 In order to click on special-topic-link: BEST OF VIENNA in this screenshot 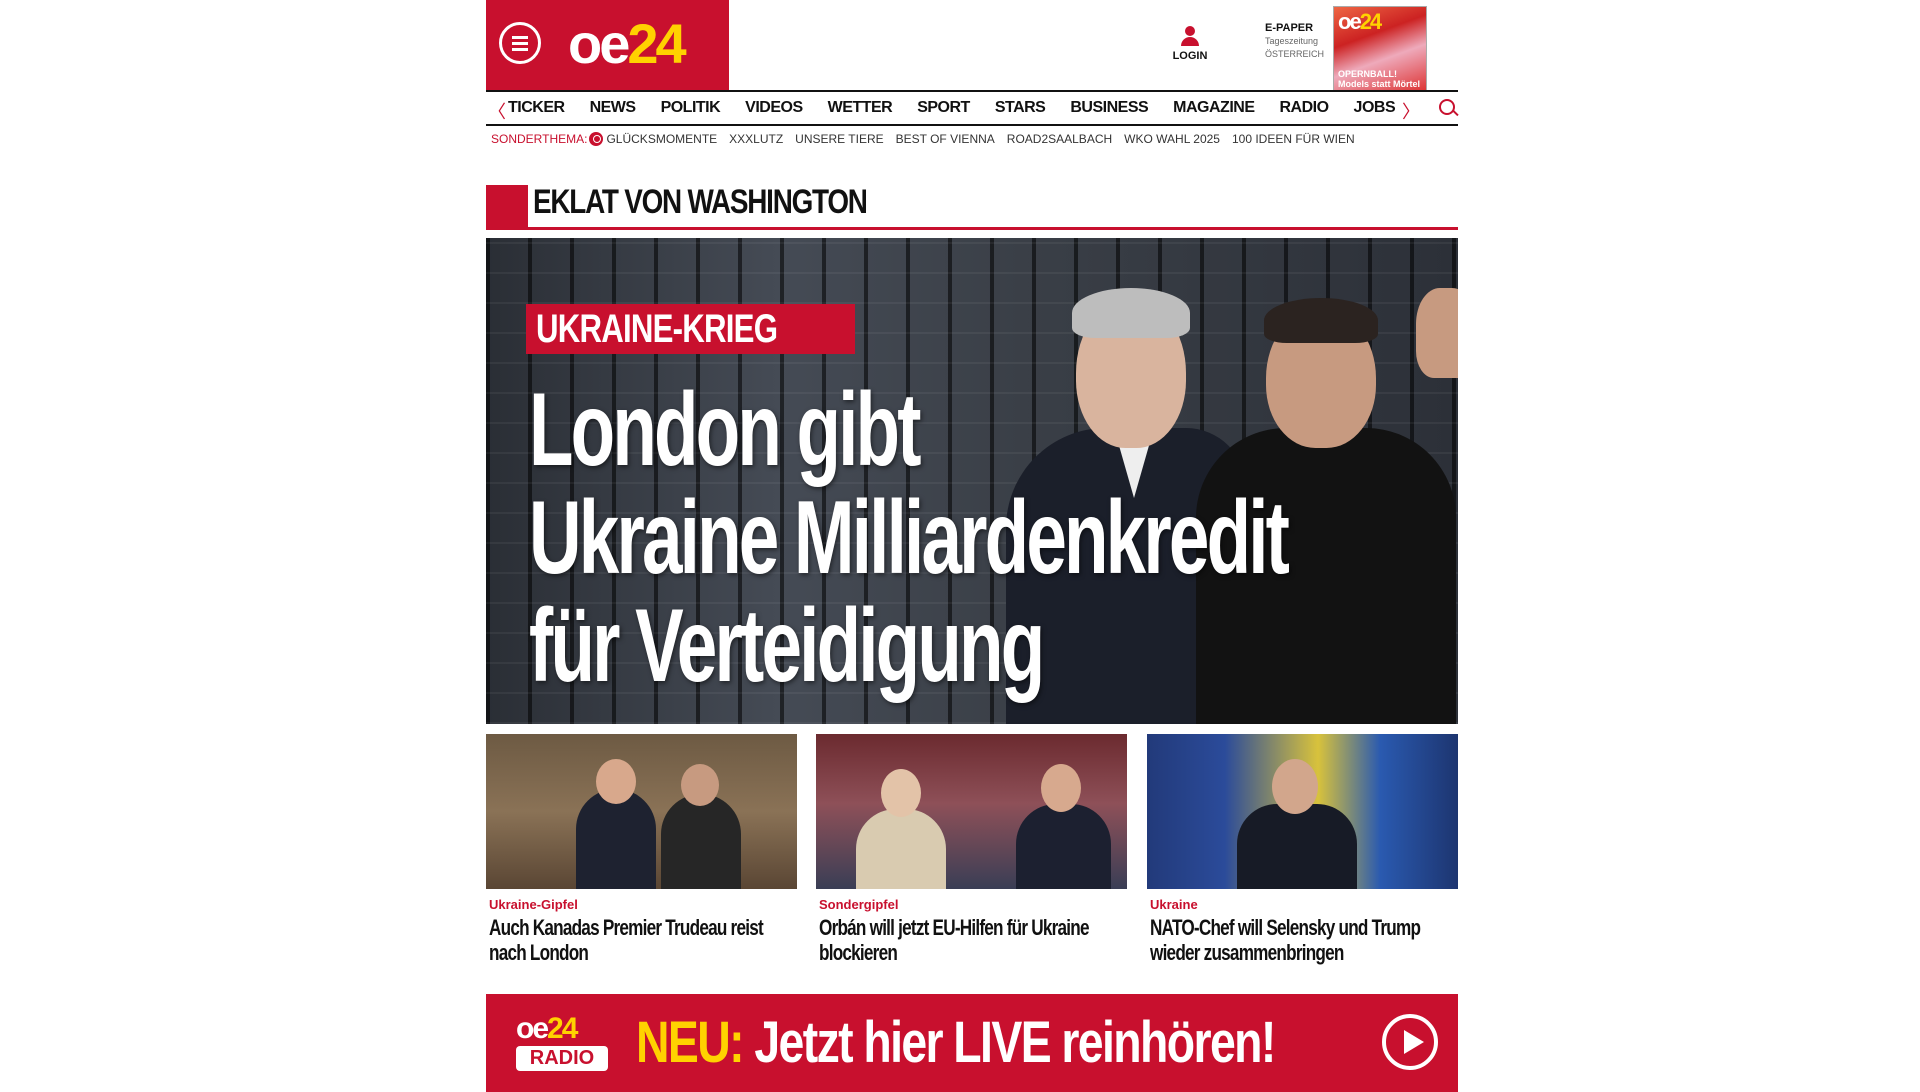, I will do `click(945, 139)`.